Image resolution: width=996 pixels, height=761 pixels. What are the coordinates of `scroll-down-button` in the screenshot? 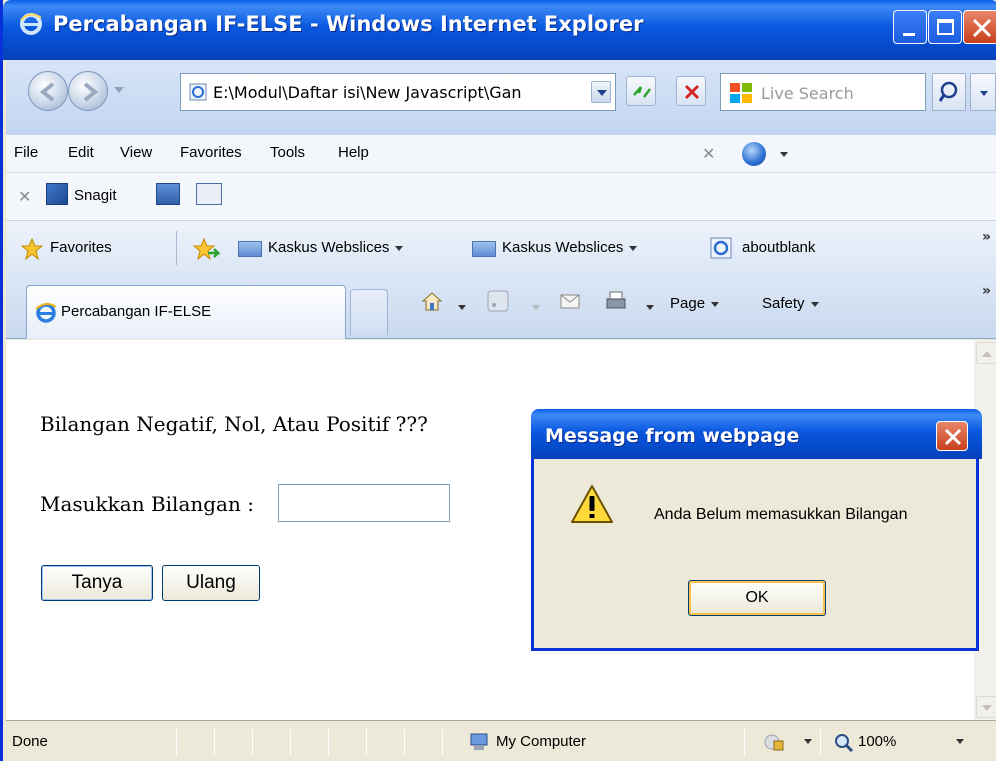 It's located at (986, 707).